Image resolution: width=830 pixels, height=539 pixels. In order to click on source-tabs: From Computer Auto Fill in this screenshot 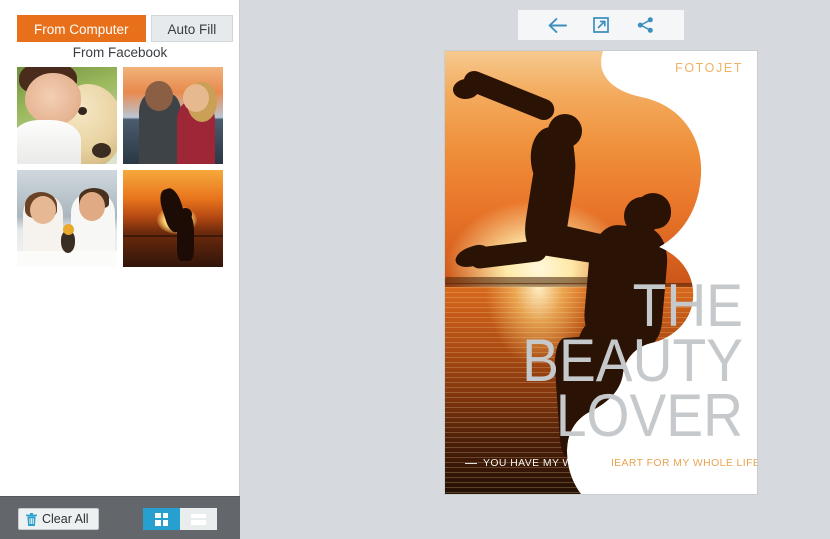, I will do `click(125, 28)`.